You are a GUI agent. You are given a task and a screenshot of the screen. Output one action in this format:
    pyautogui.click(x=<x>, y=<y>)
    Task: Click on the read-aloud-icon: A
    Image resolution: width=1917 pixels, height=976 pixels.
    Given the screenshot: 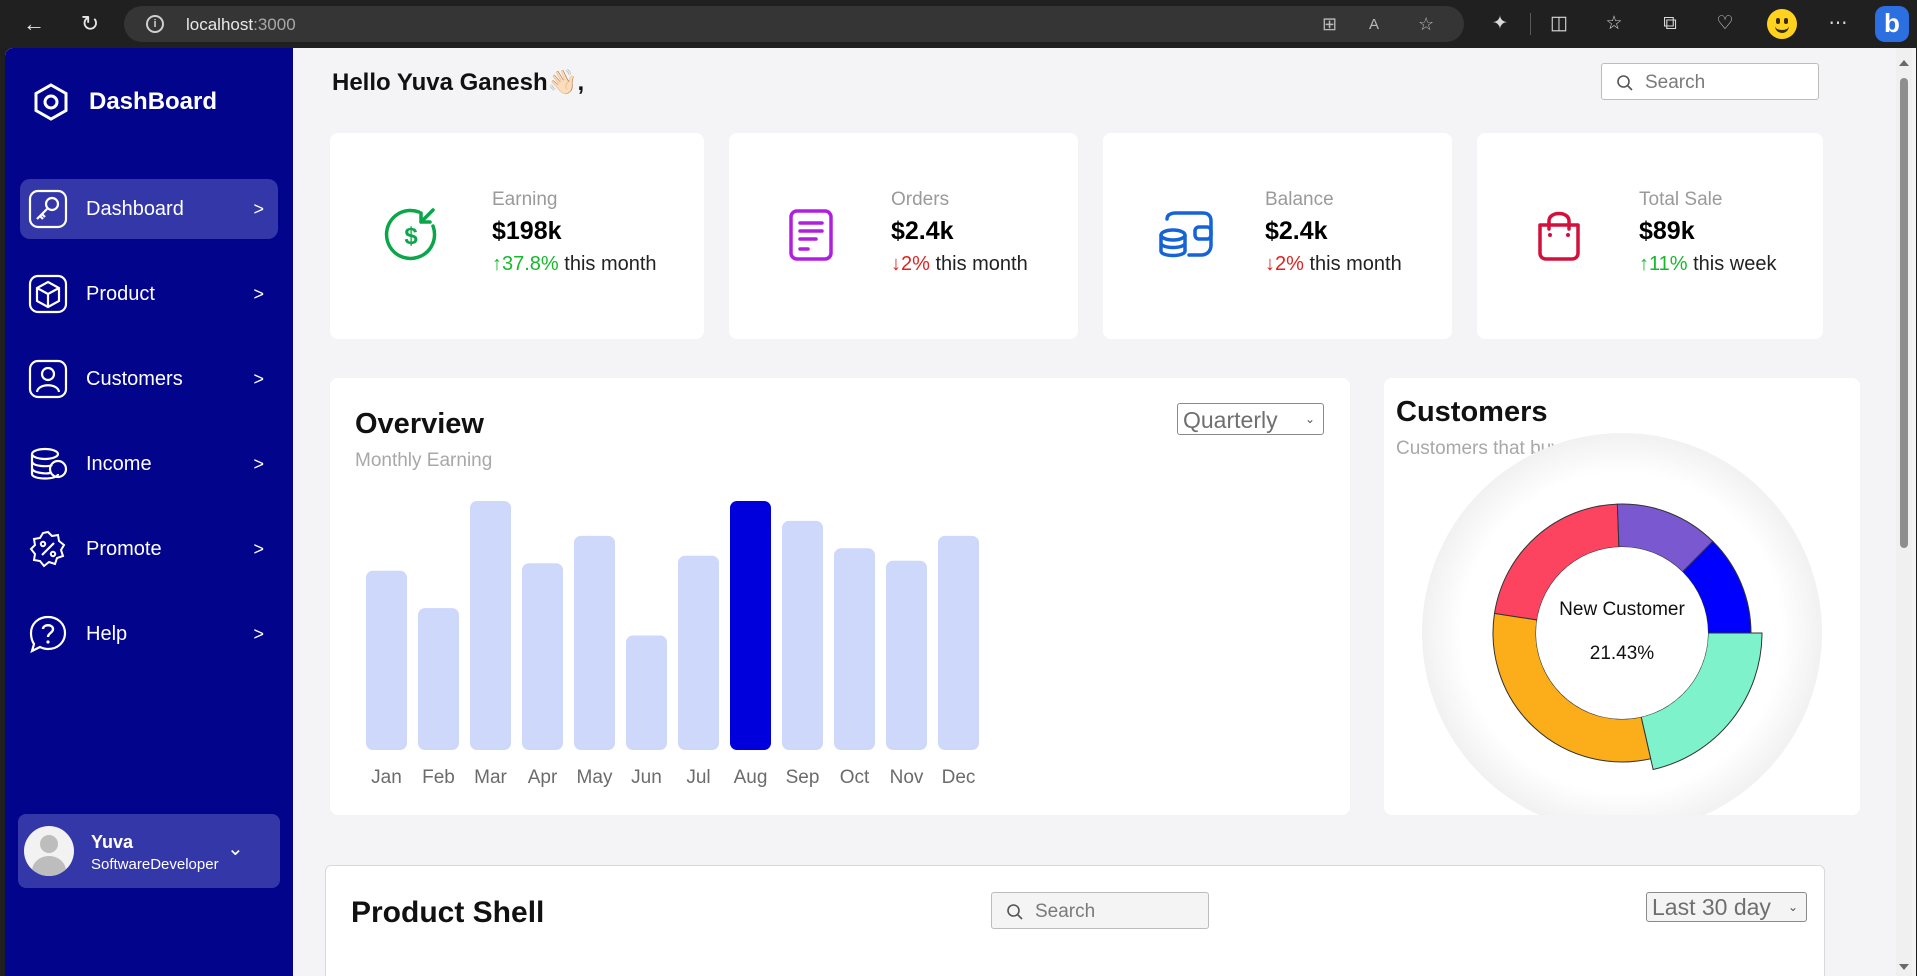 What is the action you would take?
    pyautogui.click(x=1374, y=24)
    